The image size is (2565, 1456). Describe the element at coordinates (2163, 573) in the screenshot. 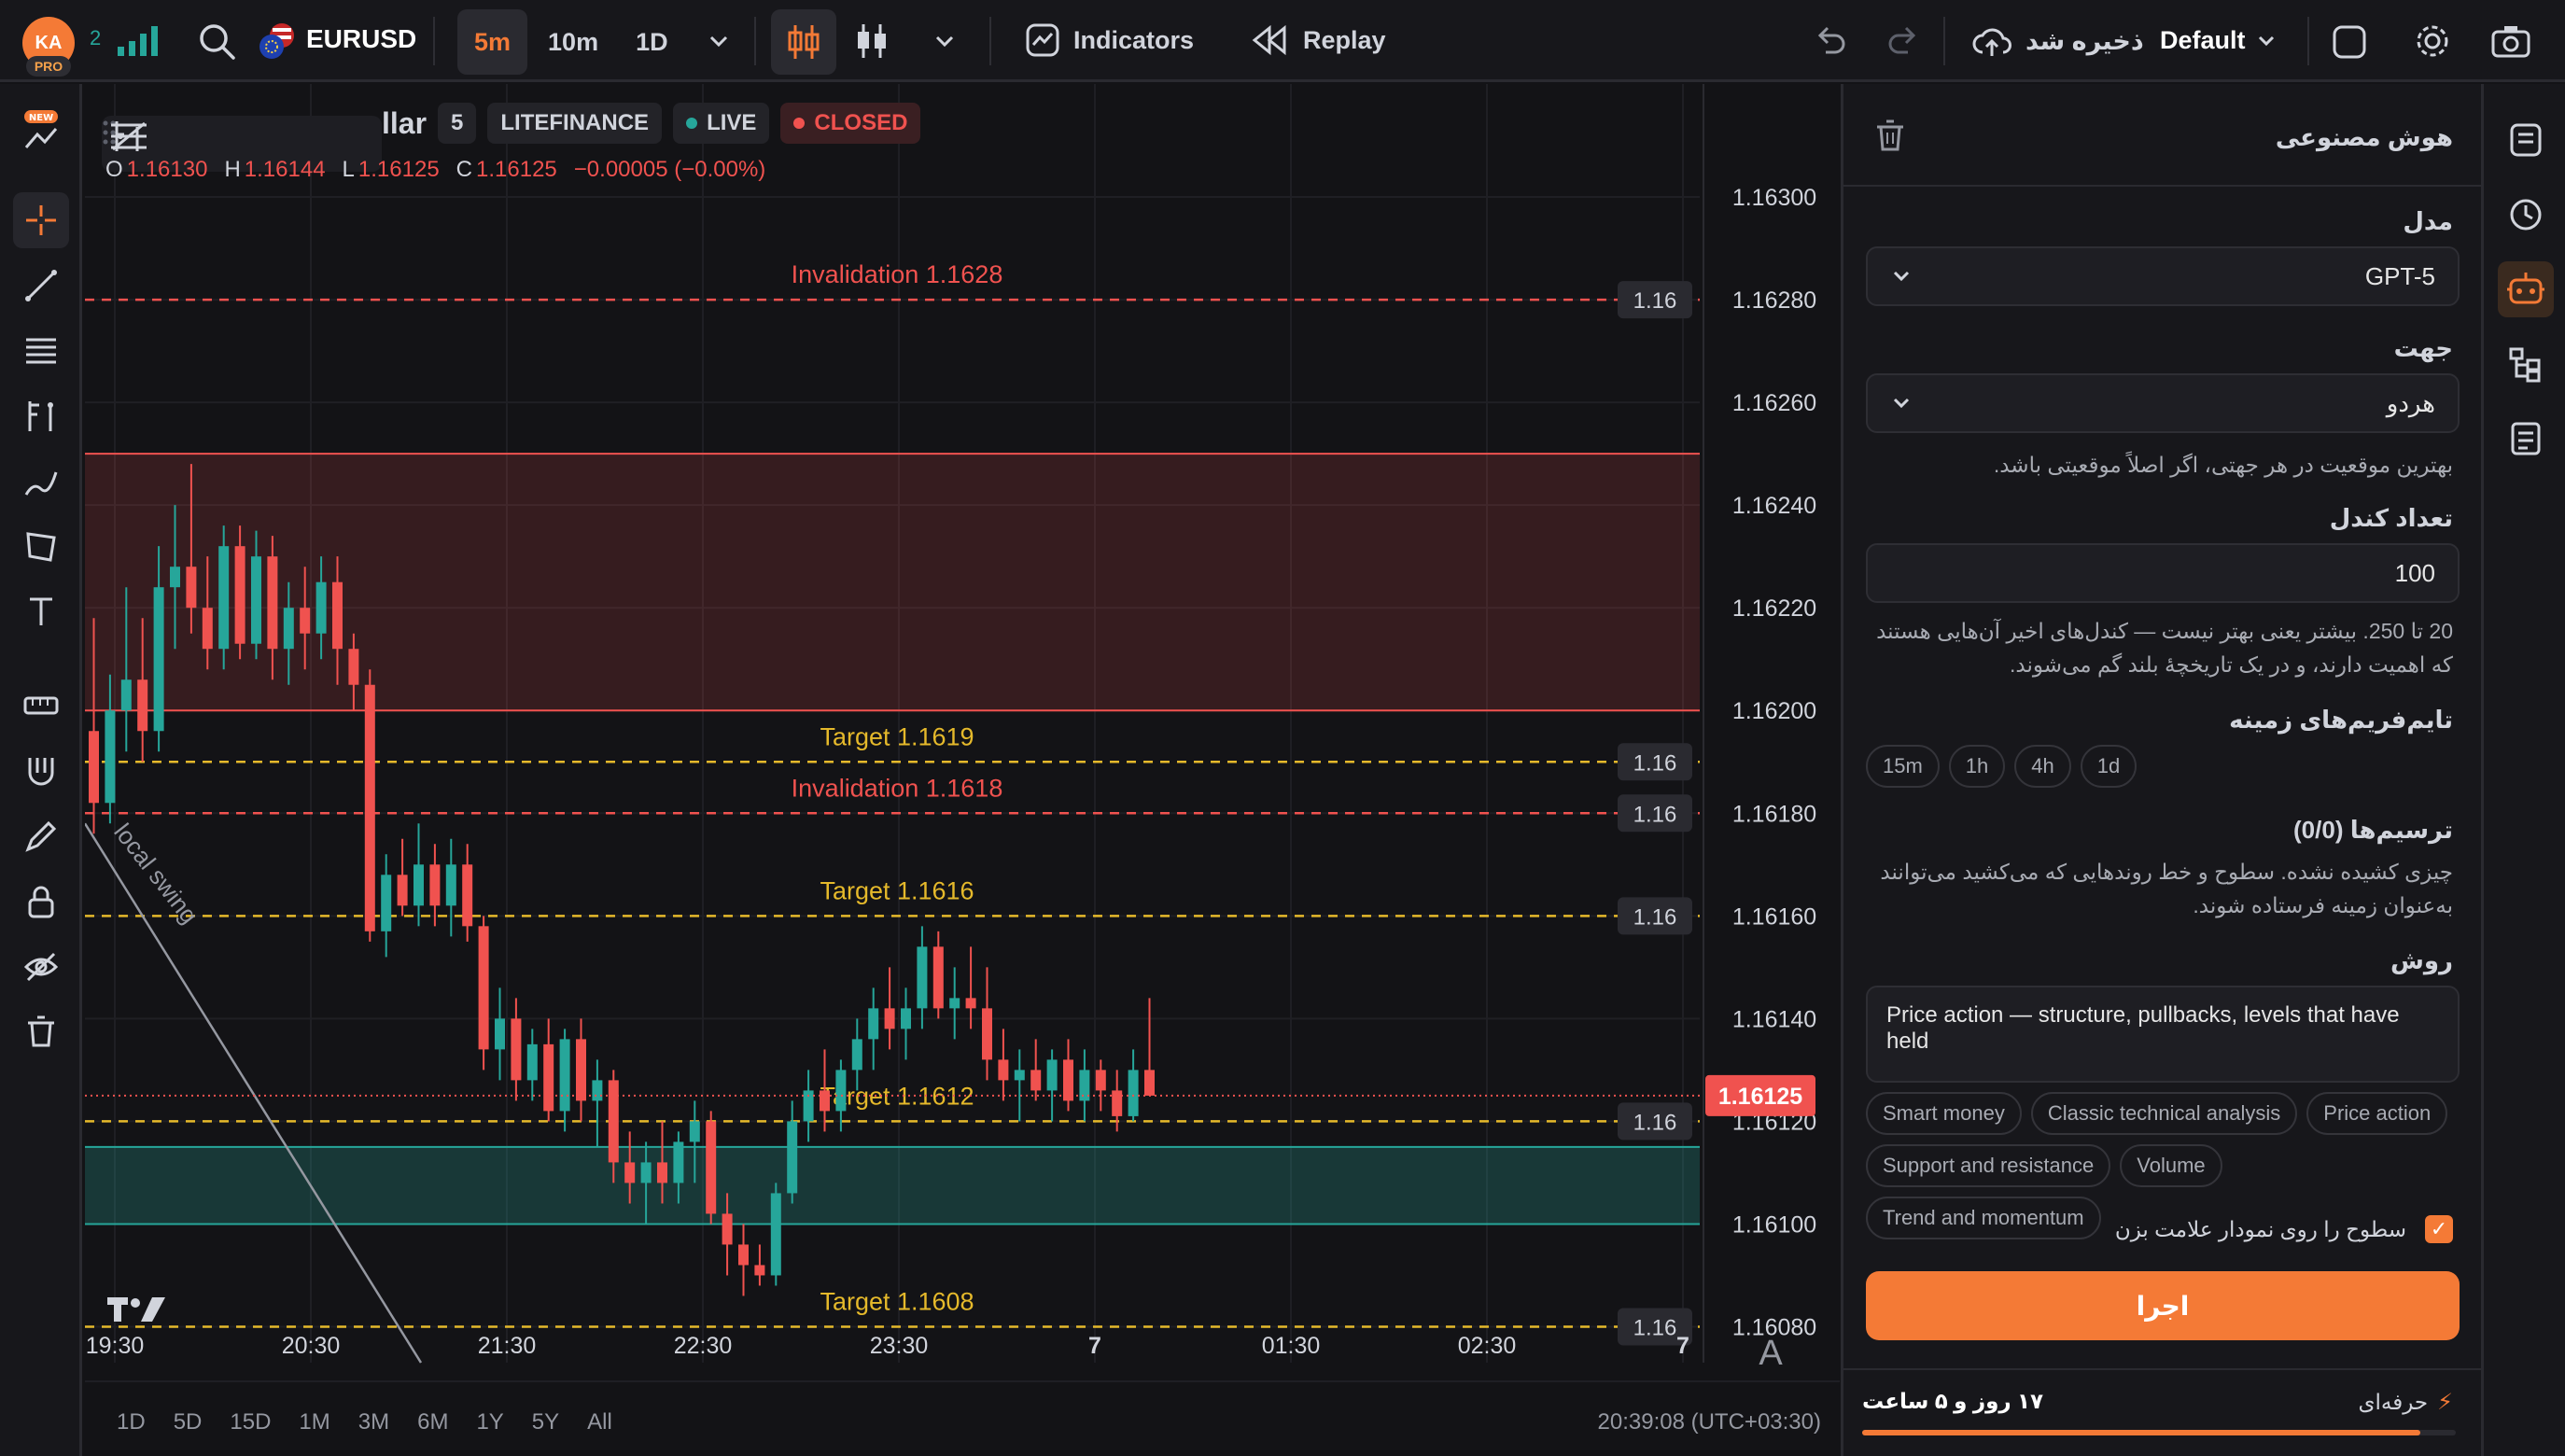

I see `candles-input: 100` at that location.